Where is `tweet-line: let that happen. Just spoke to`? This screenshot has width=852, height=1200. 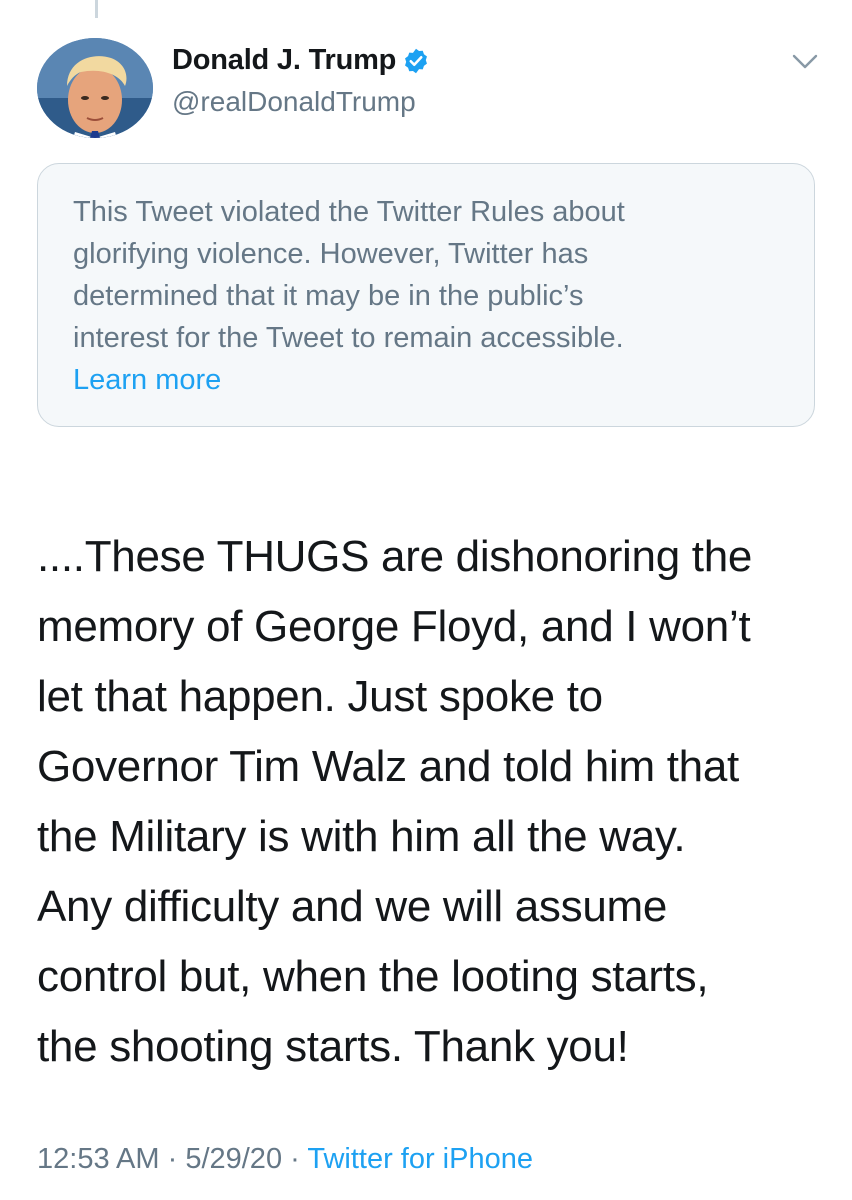 tweet-line: let that happen. Just spoke to is located at coordinates (320, 696).